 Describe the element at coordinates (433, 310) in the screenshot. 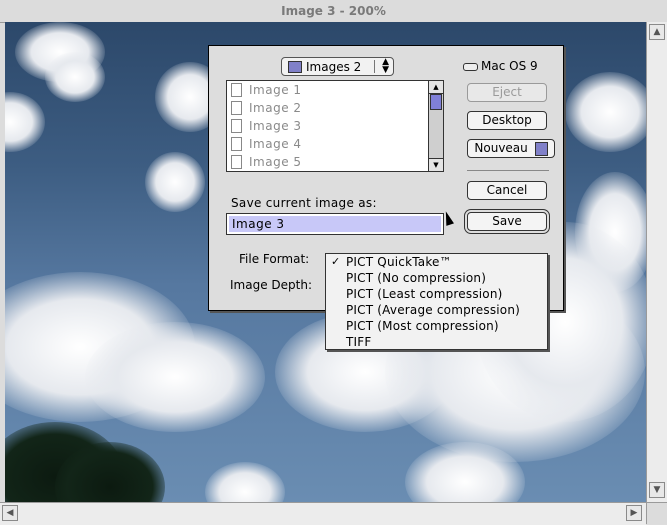

I see `menu-item-average-compression: PICT (Average compression)` at that location.